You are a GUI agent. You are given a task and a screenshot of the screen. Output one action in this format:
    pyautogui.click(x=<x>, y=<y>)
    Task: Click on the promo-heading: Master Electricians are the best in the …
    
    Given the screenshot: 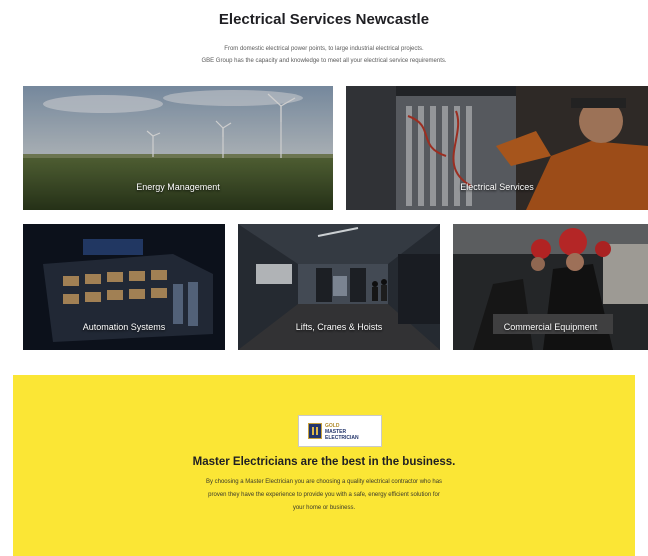 What is the action you would take?
    pyautogui.click(x=324, y=462)
    